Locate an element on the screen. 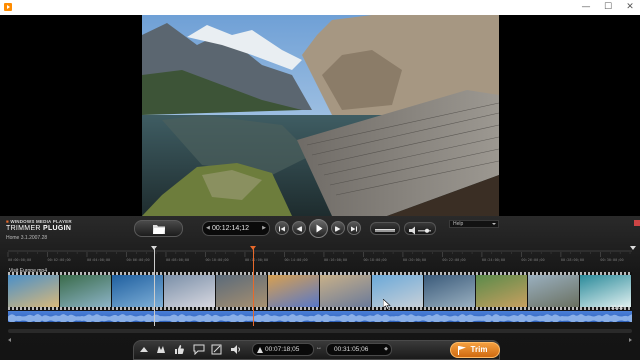 This screenshot has height=360, width=640. brand-caption: ■ WINDOWS MEDIA PLAYER is located at coordinates (39, 221).